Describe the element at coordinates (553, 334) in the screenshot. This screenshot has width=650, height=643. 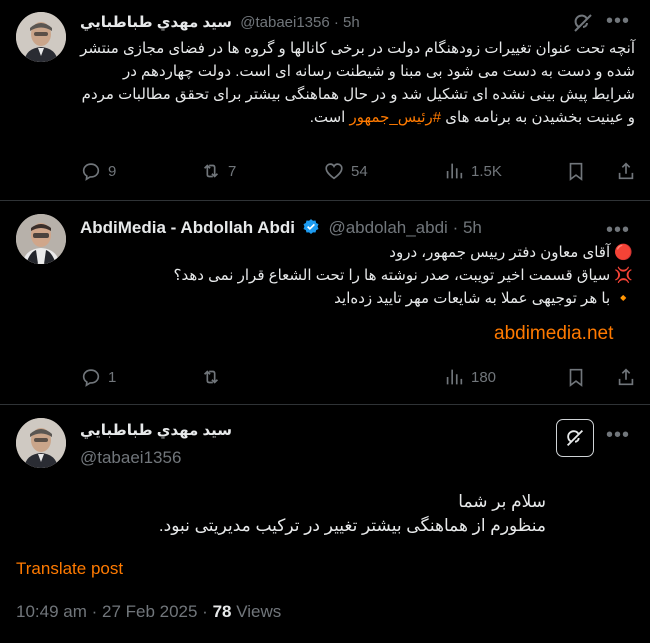
I see `external-link: abdimedia.net` at that location.